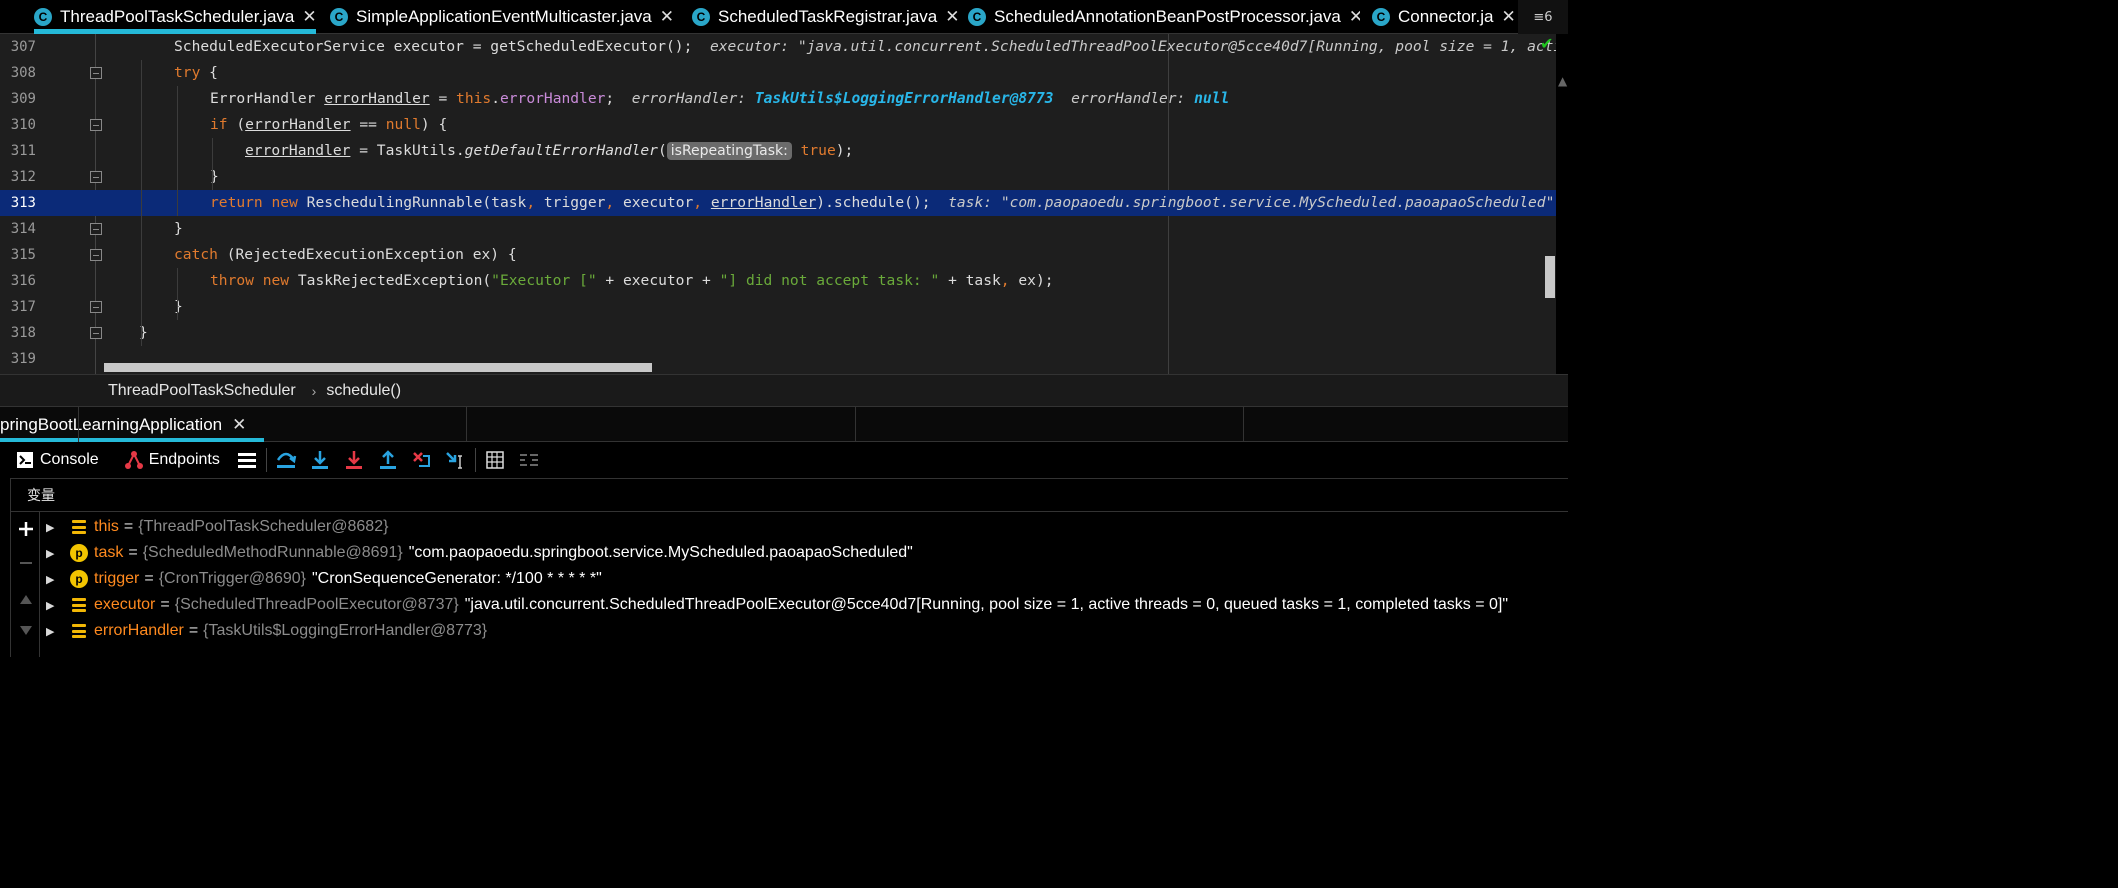  I want to click on code-token: (, so click(236, 124).